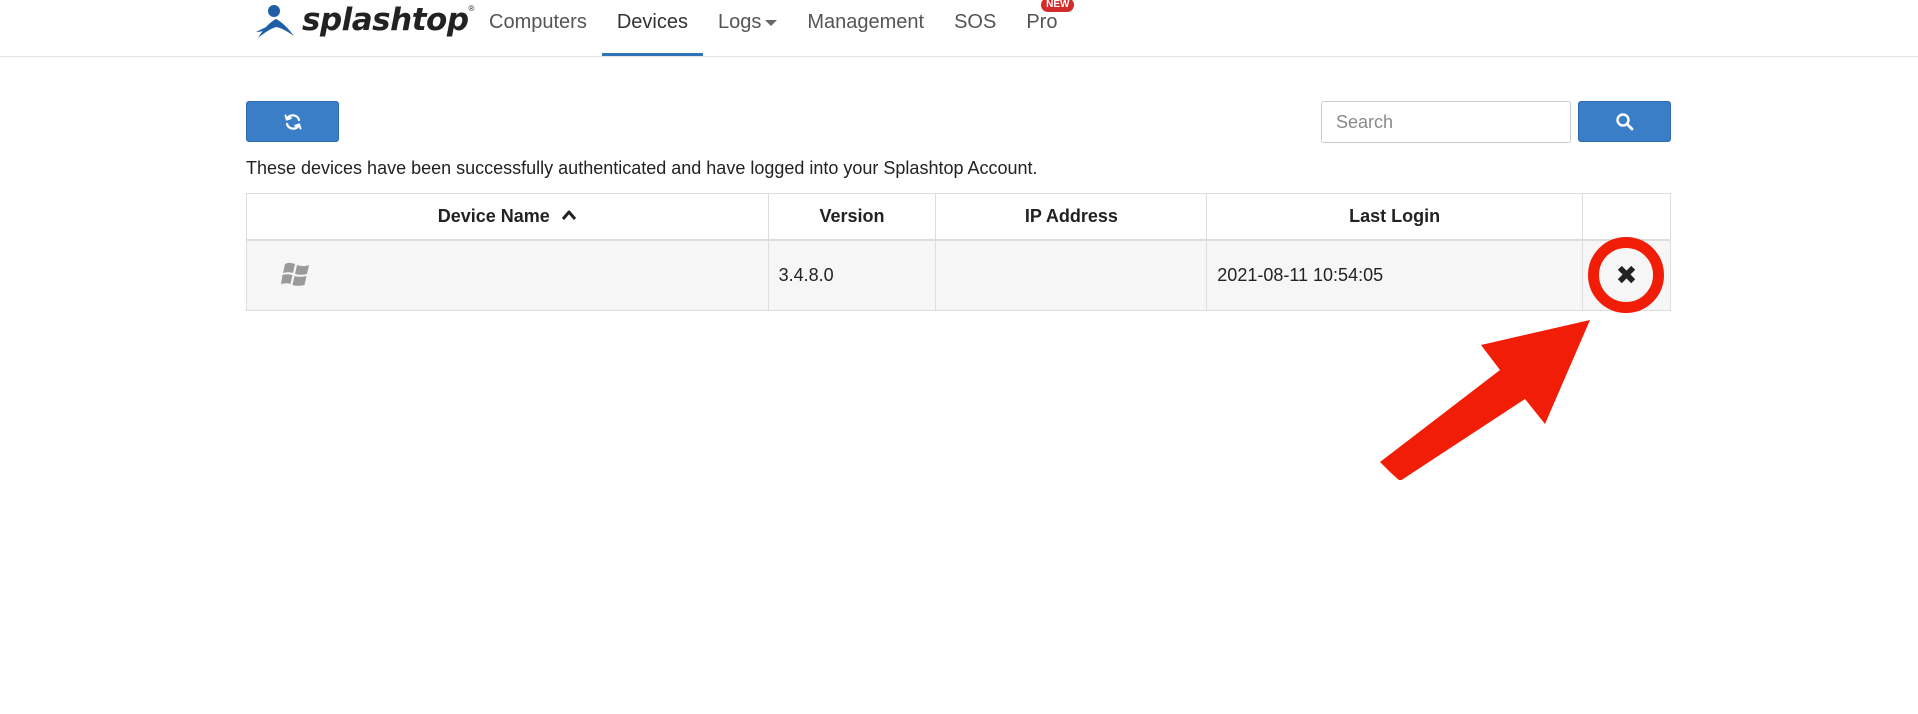 The width and height of the screenshot is (1918, 714). What do you see at coordinates (866, 22) in the screenshot?
I see `nav-management-label: Management` at bounding box center [866, 22].